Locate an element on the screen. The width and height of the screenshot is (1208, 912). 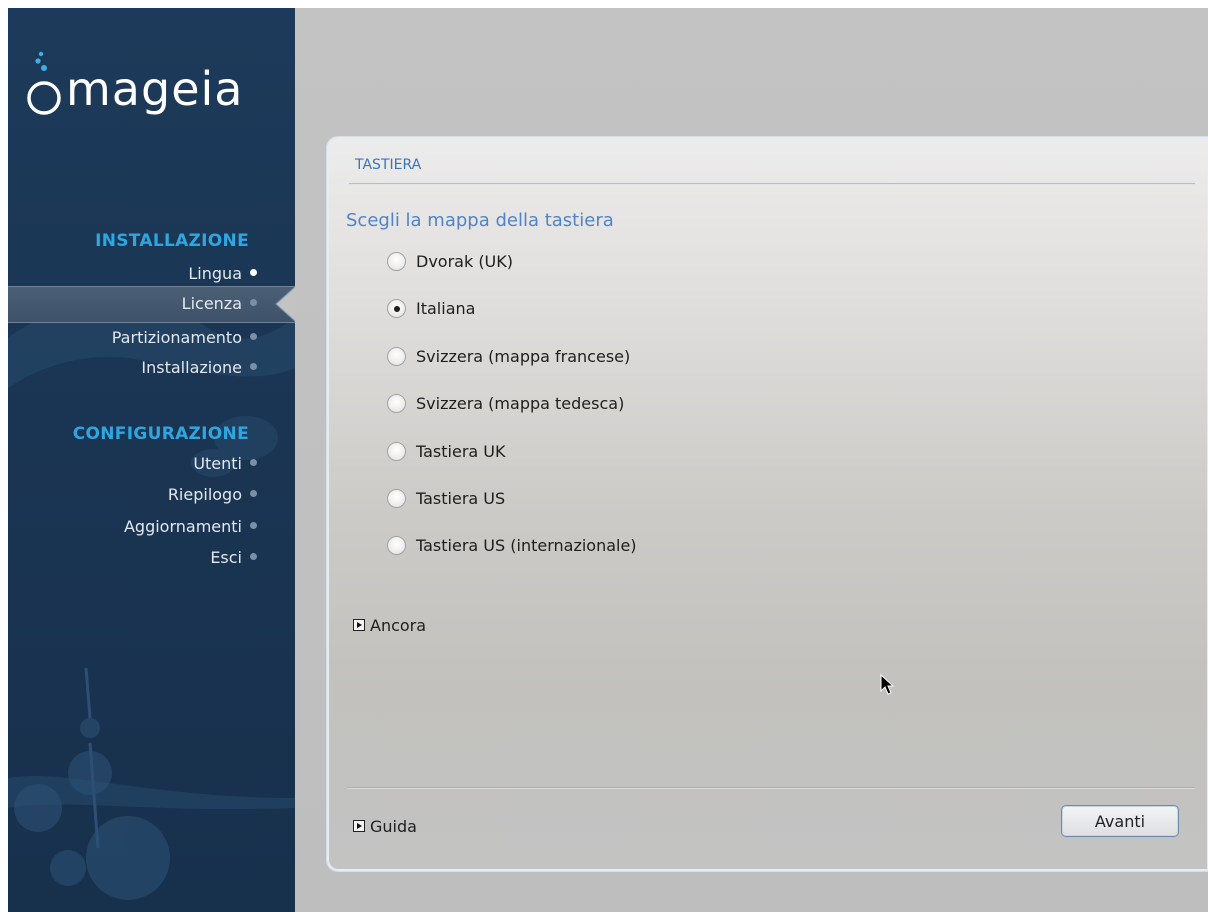
sidebar-step-label: Partizionamento is located at coordinates (176, 337).